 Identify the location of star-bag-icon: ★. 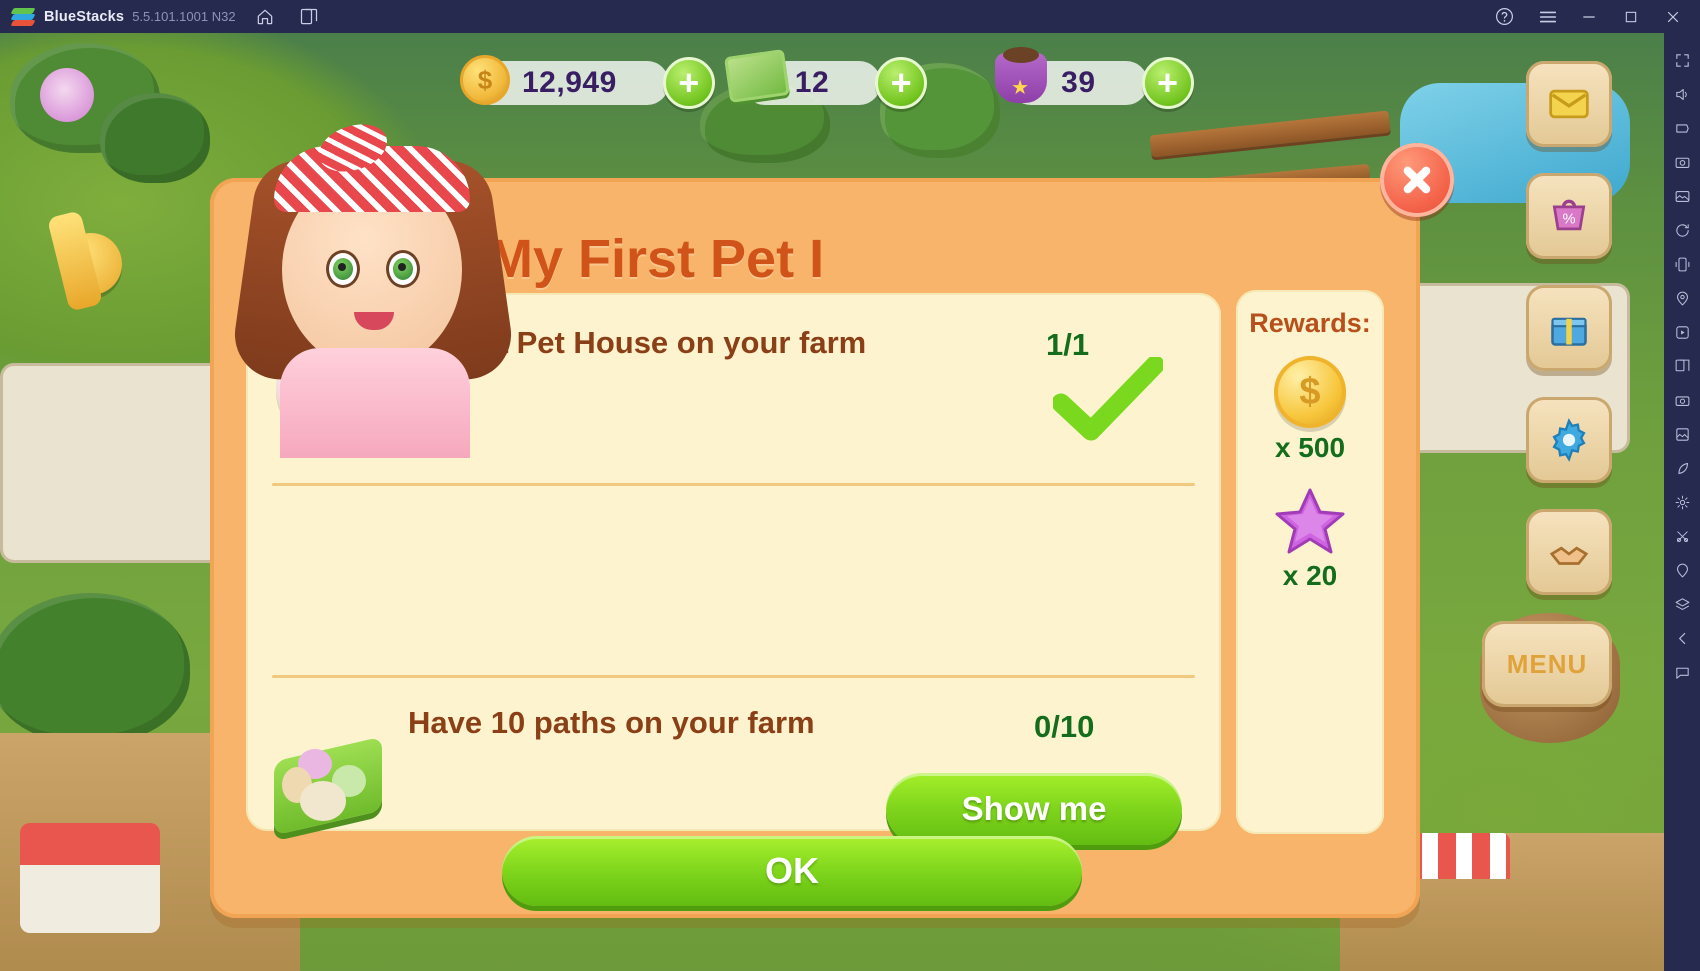
(1021, 75).